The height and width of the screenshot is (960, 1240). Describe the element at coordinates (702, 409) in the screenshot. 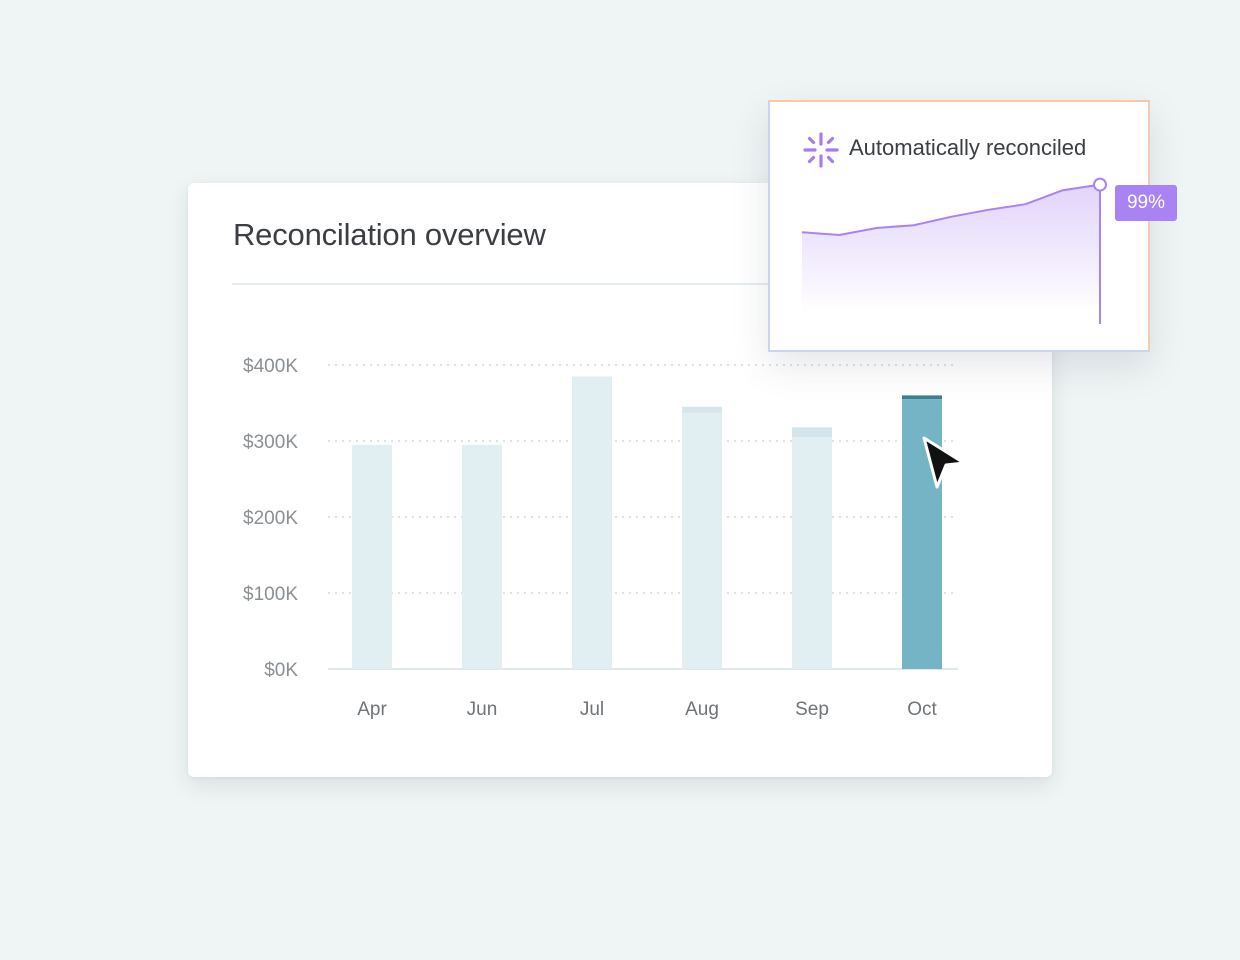

I see `bar-cap-aug` at that location.